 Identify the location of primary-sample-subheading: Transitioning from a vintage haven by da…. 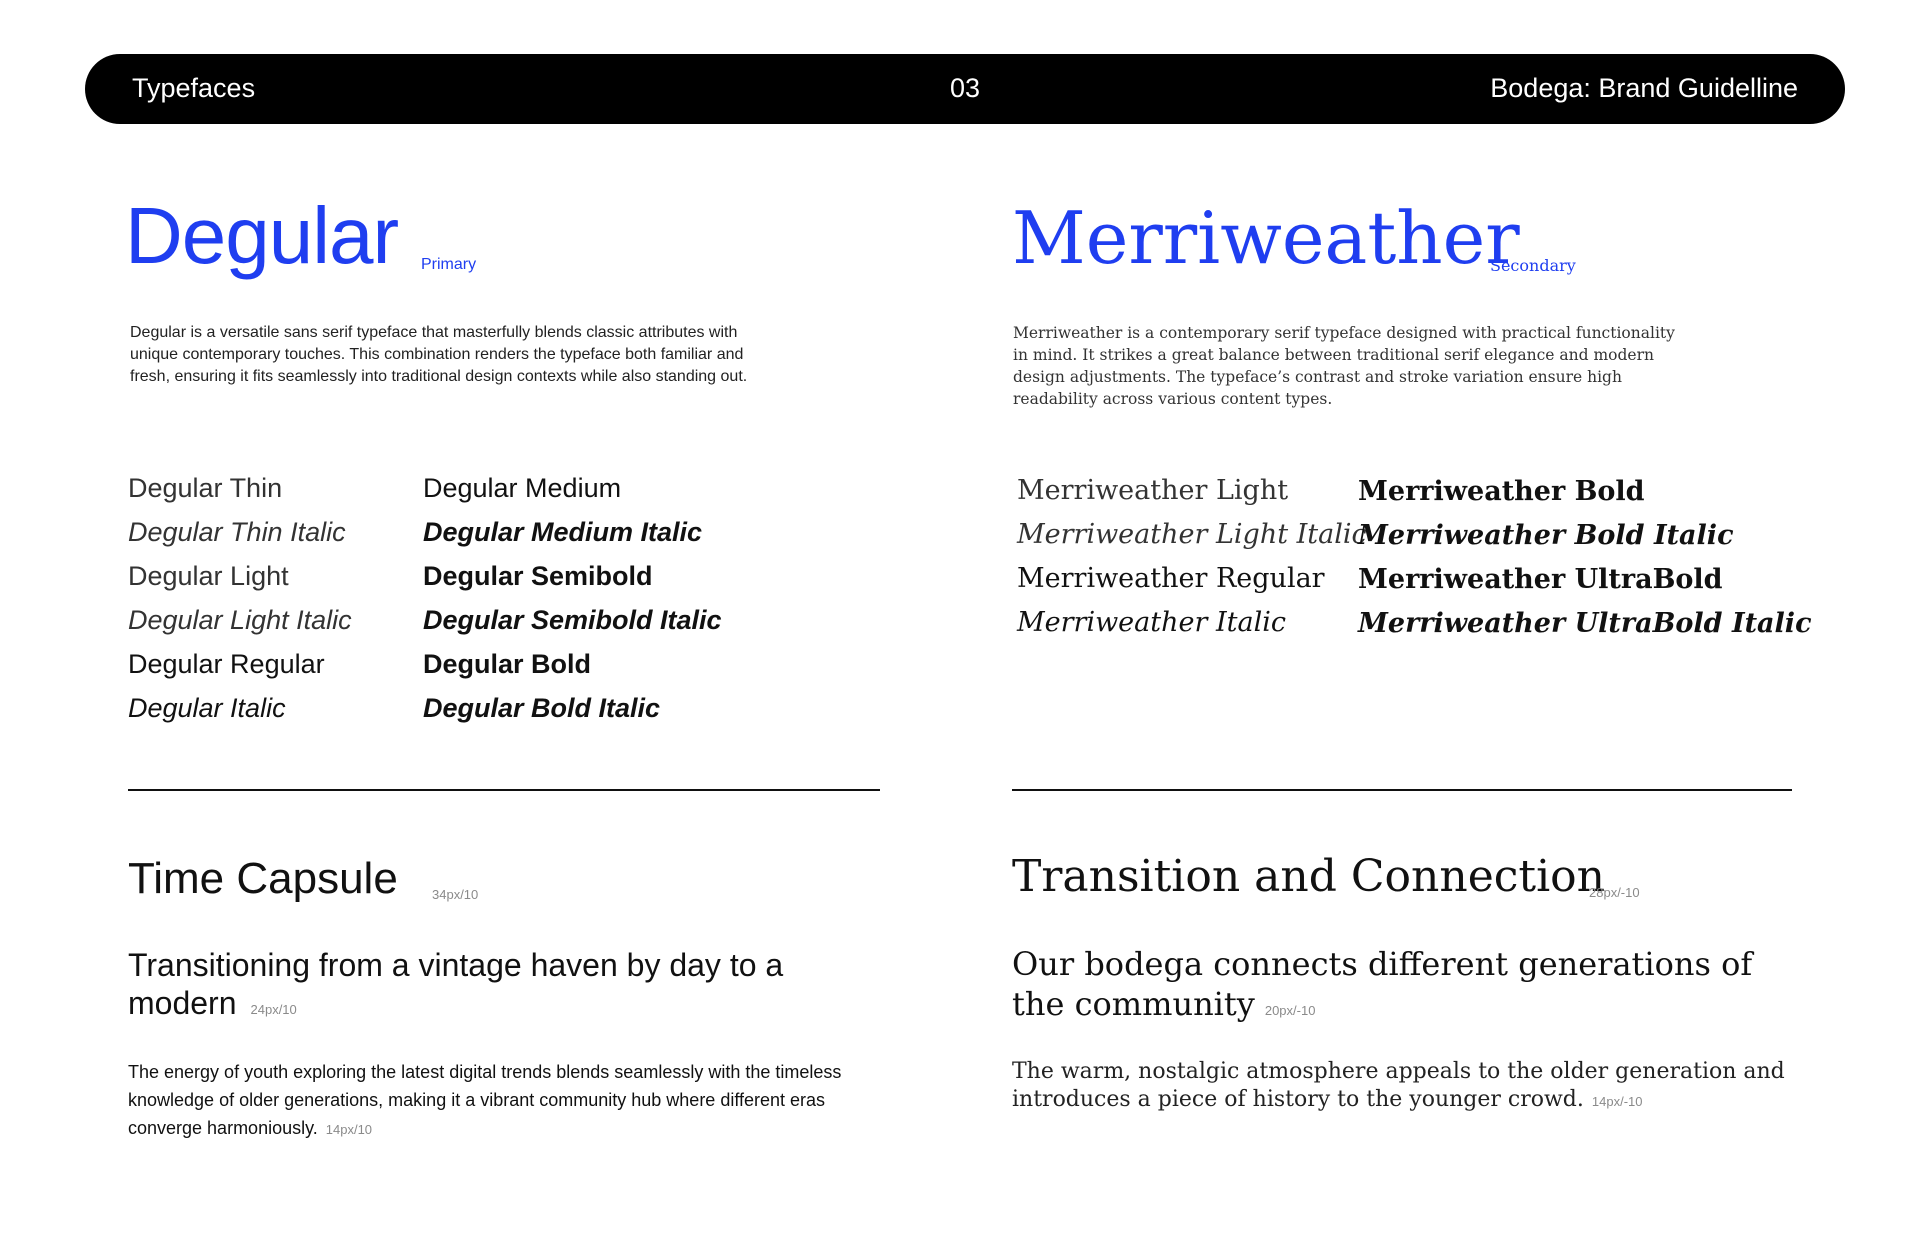
(456, 984).